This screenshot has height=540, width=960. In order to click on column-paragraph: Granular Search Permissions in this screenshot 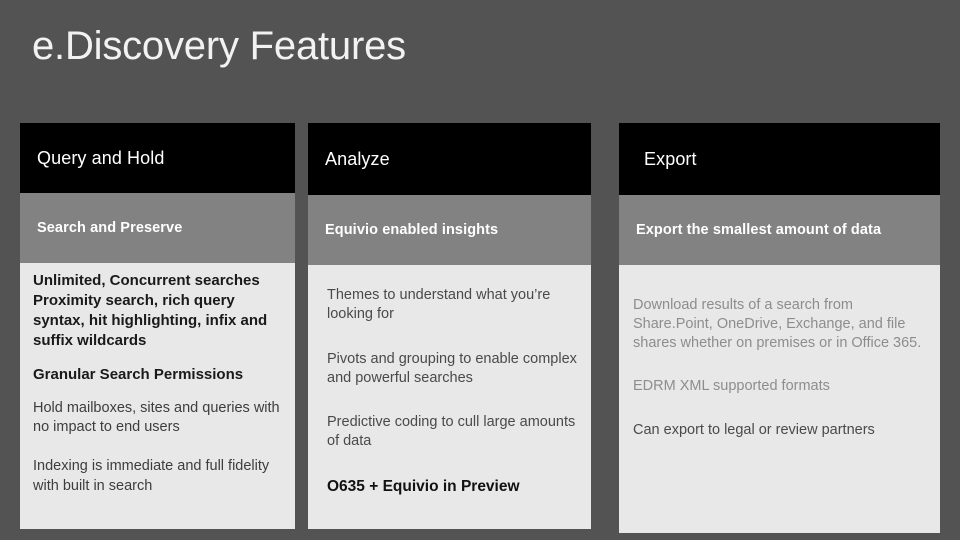, I will do `click(138, 374)`.